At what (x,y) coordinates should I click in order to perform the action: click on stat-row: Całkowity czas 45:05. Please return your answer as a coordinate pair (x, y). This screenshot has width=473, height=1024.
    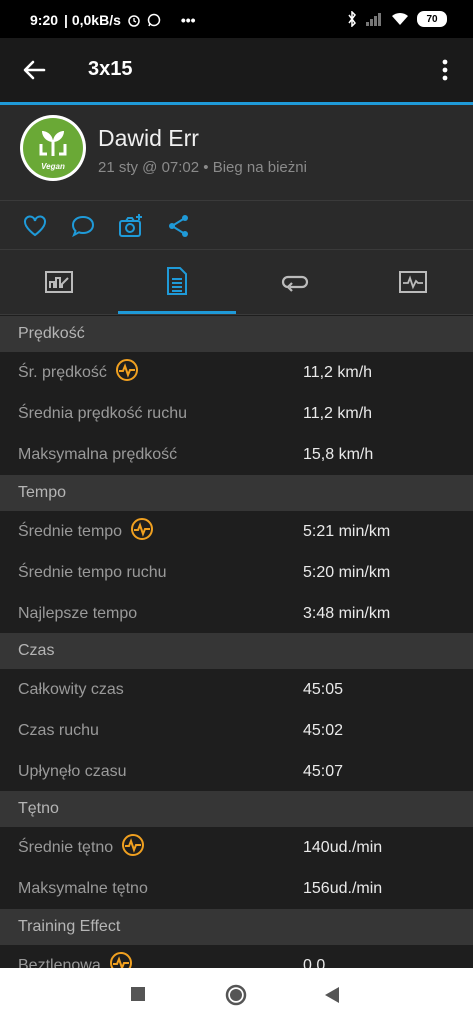
    Looking at the image, I should click on (236, 689).